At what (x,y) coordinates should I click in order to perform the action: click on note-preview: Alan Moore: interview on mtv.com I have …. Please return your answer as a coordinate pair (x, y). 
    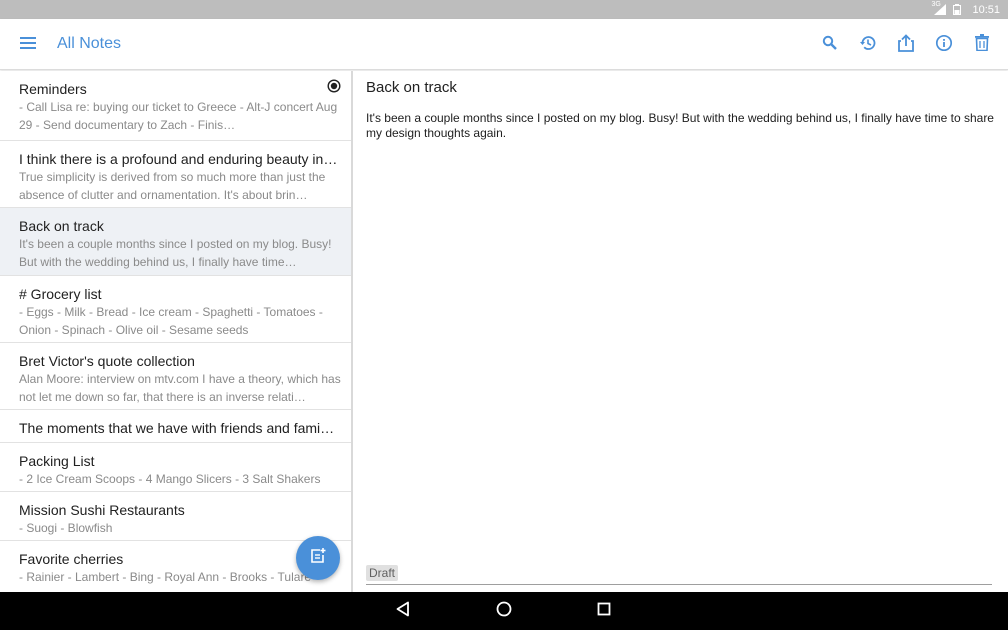
    Looking at the image, I should click on (180, 388).